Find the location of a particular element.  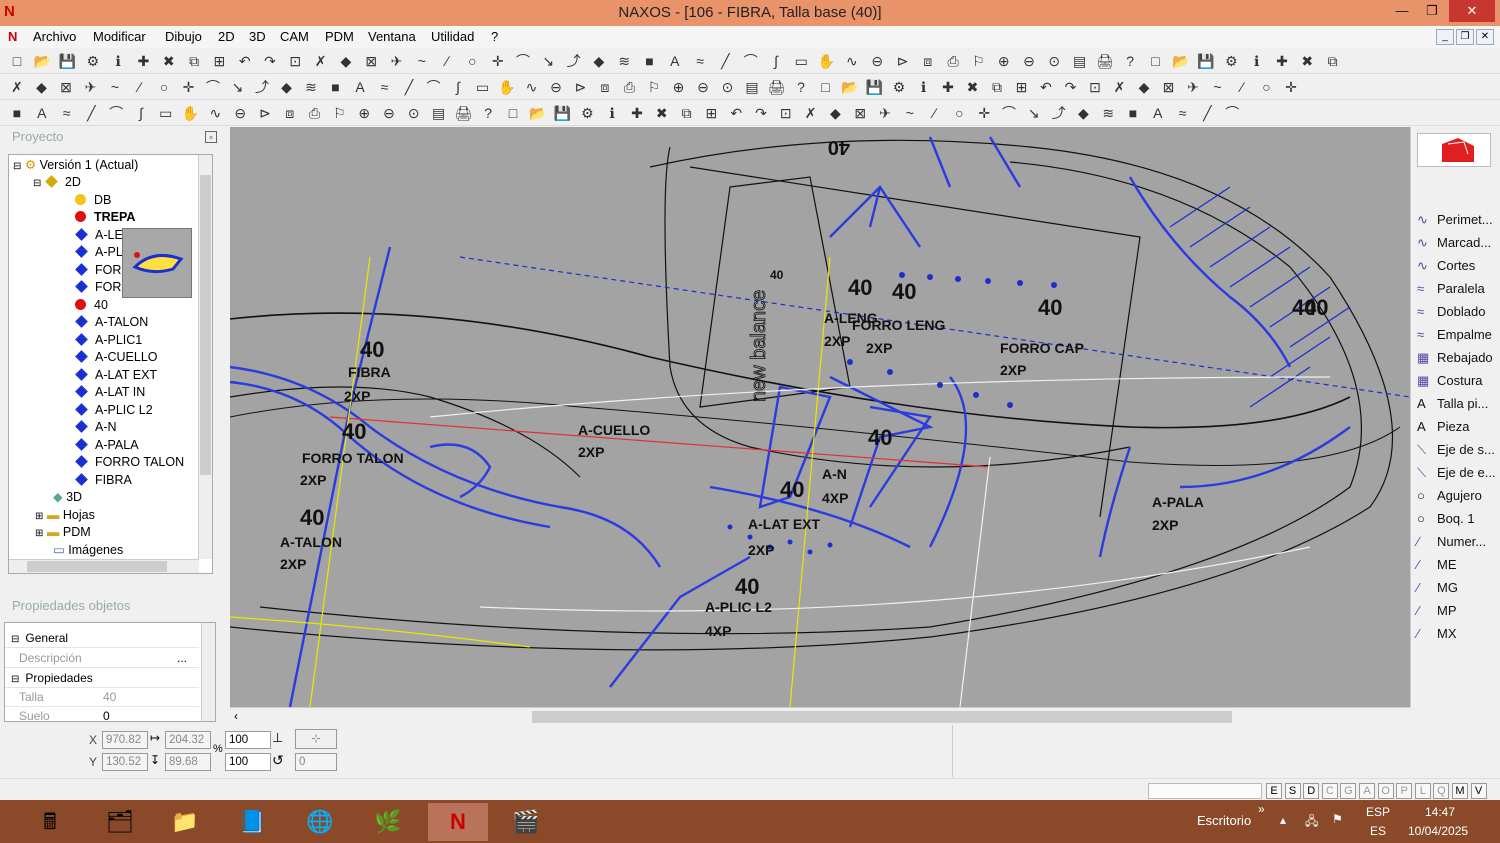

design-app-icon: 🌿 is located at coordinates (388, 822).